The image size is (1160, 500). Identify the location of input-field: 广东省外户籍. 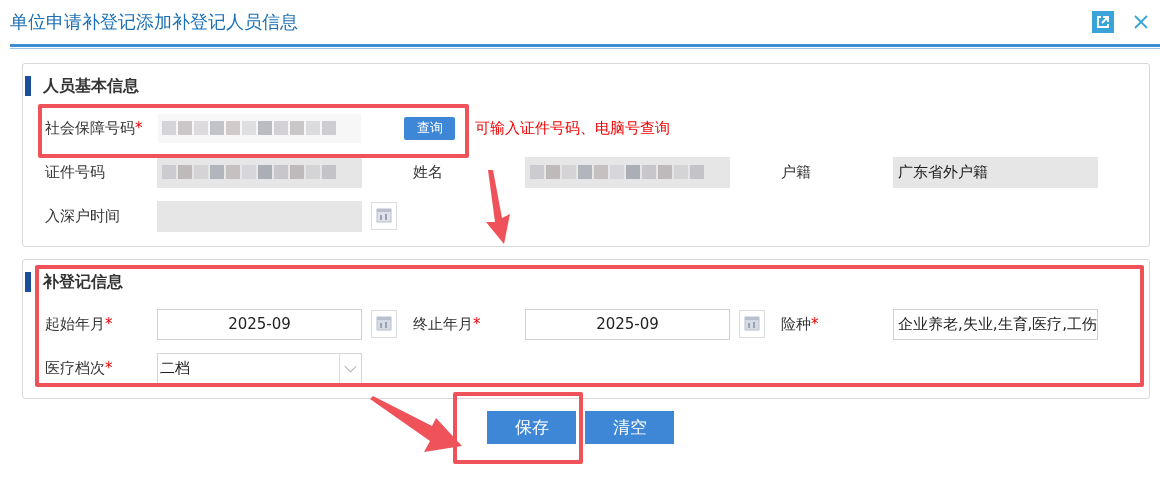
(995, 172).